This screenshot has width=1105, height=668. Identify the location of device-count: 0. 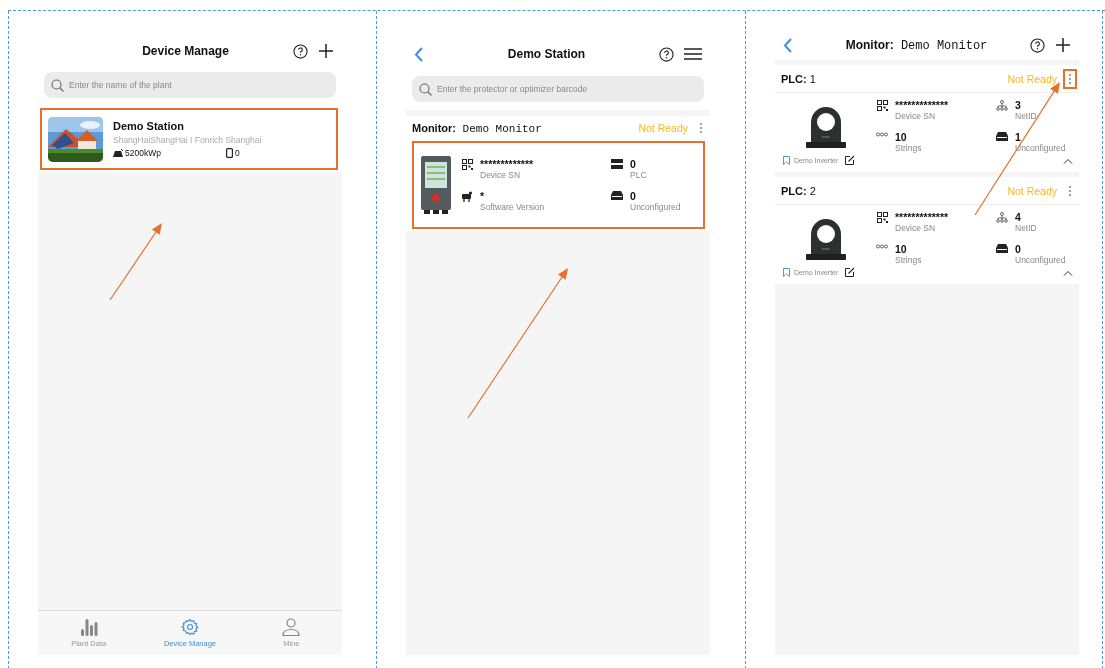
(237, 153).